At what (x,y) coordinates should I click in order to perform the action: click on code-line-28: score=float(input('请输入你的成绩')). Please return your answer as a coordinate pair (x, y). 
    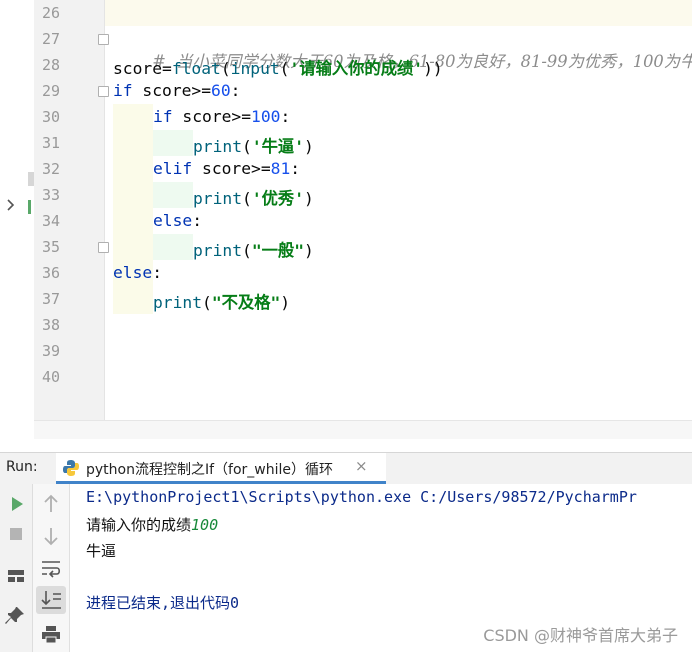
    Looking at the image, I should click on (278, 67).